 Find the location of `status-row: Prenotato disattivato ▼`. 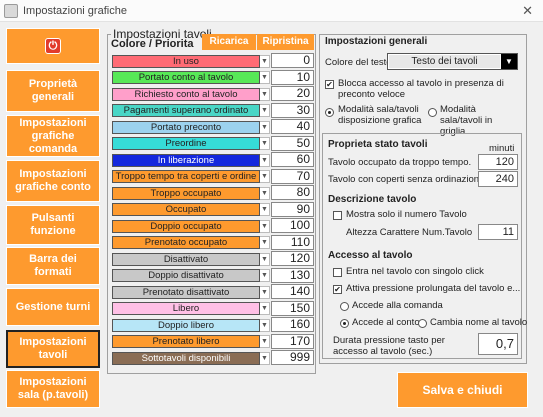

status-row: Prenotato disattivato ▼ is located at coordinates (191, 292).